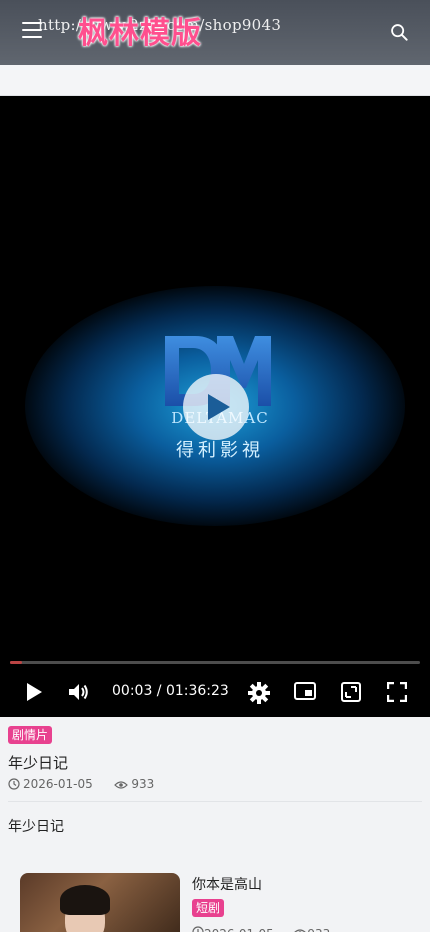  Describe the element at coordinates (220, 450) in the screenshot. I see `logo-subtitle: 得利影視` at that location.